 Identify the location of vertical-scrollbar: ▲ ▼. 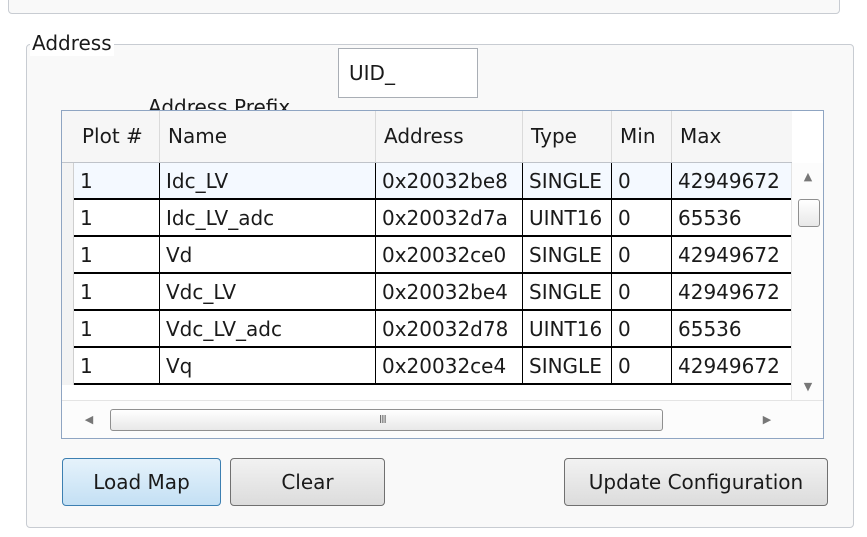
(807, 281).